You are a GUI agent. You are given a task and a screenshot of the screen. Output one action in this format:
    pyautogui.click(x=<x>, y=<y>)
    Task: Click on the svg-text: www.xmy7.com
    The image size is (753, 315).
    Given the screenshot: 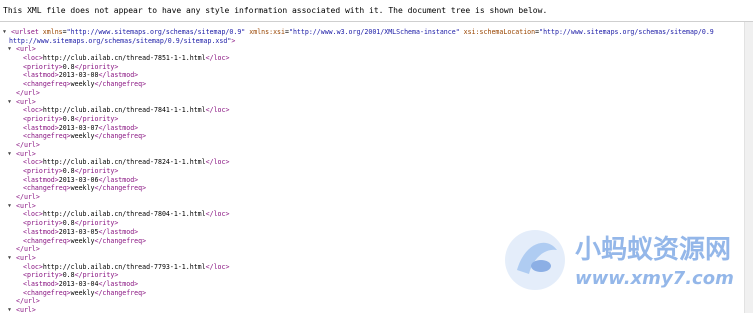 What is the action you would take?
    pyautogui.click(x=654, y=278)
    